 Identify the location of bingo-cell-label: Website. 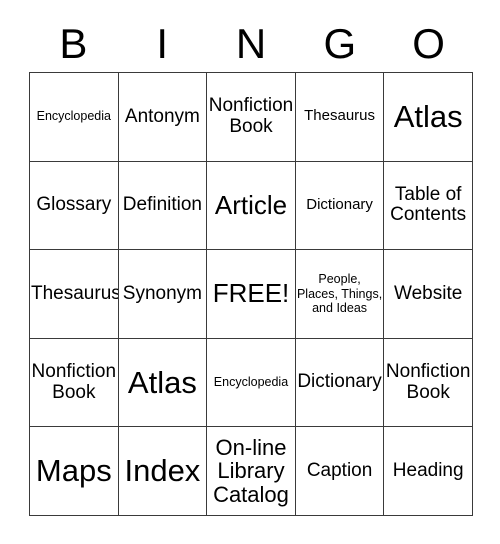
(428, 293).